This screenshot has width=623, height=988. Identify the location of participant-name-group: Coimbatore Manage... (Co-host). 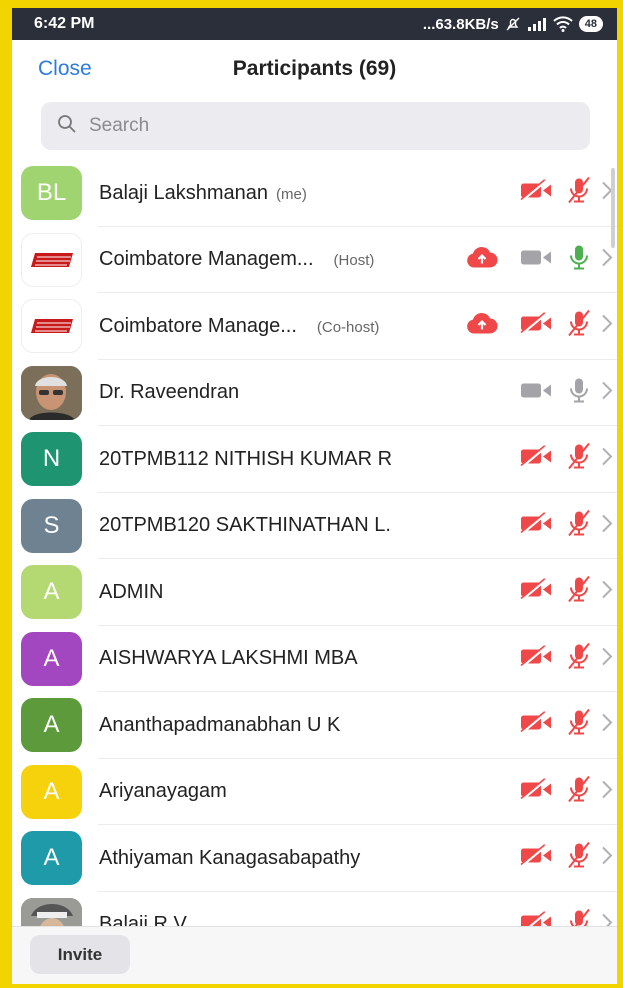
(239, 326).